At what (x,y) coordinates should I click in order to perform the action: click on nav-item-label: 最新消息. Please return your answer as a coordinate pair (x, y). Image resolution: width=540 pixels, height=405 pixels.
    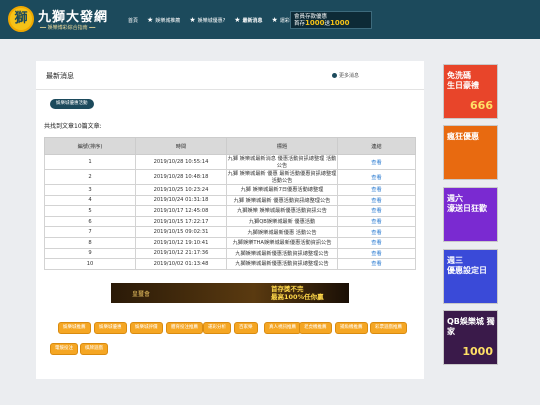
    Looking at the image, I should click on (252, 20).